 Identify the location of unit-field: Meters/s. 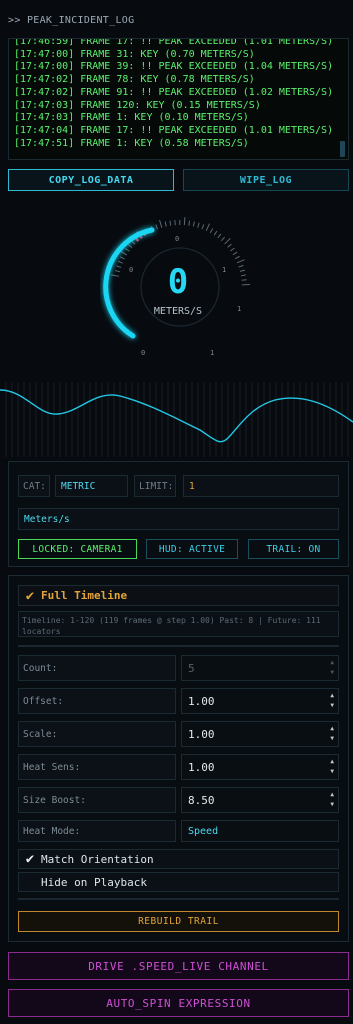
(178, 519).